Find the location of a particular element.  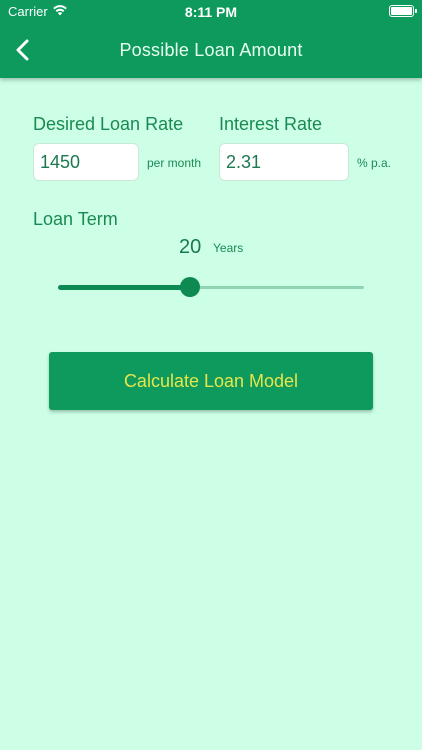

page-title: Possible Loan Amount is located at coordinates (211, 50).